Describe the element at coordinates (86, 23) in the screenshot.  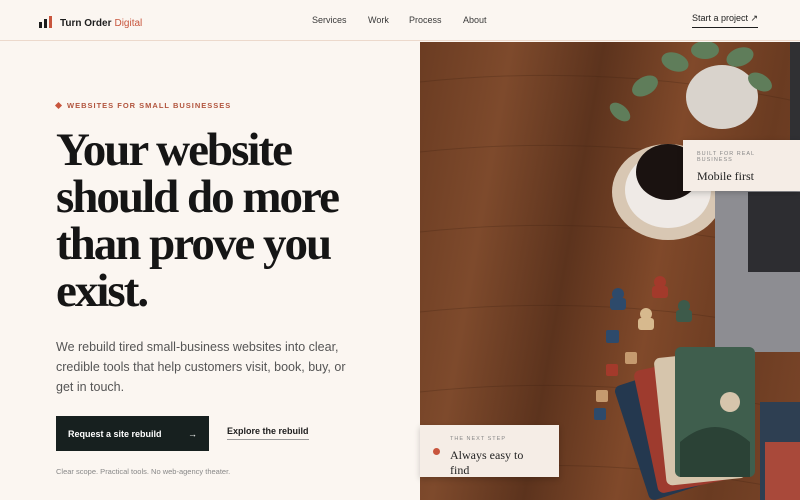
I see `logo-name: Turn Order` at that location.